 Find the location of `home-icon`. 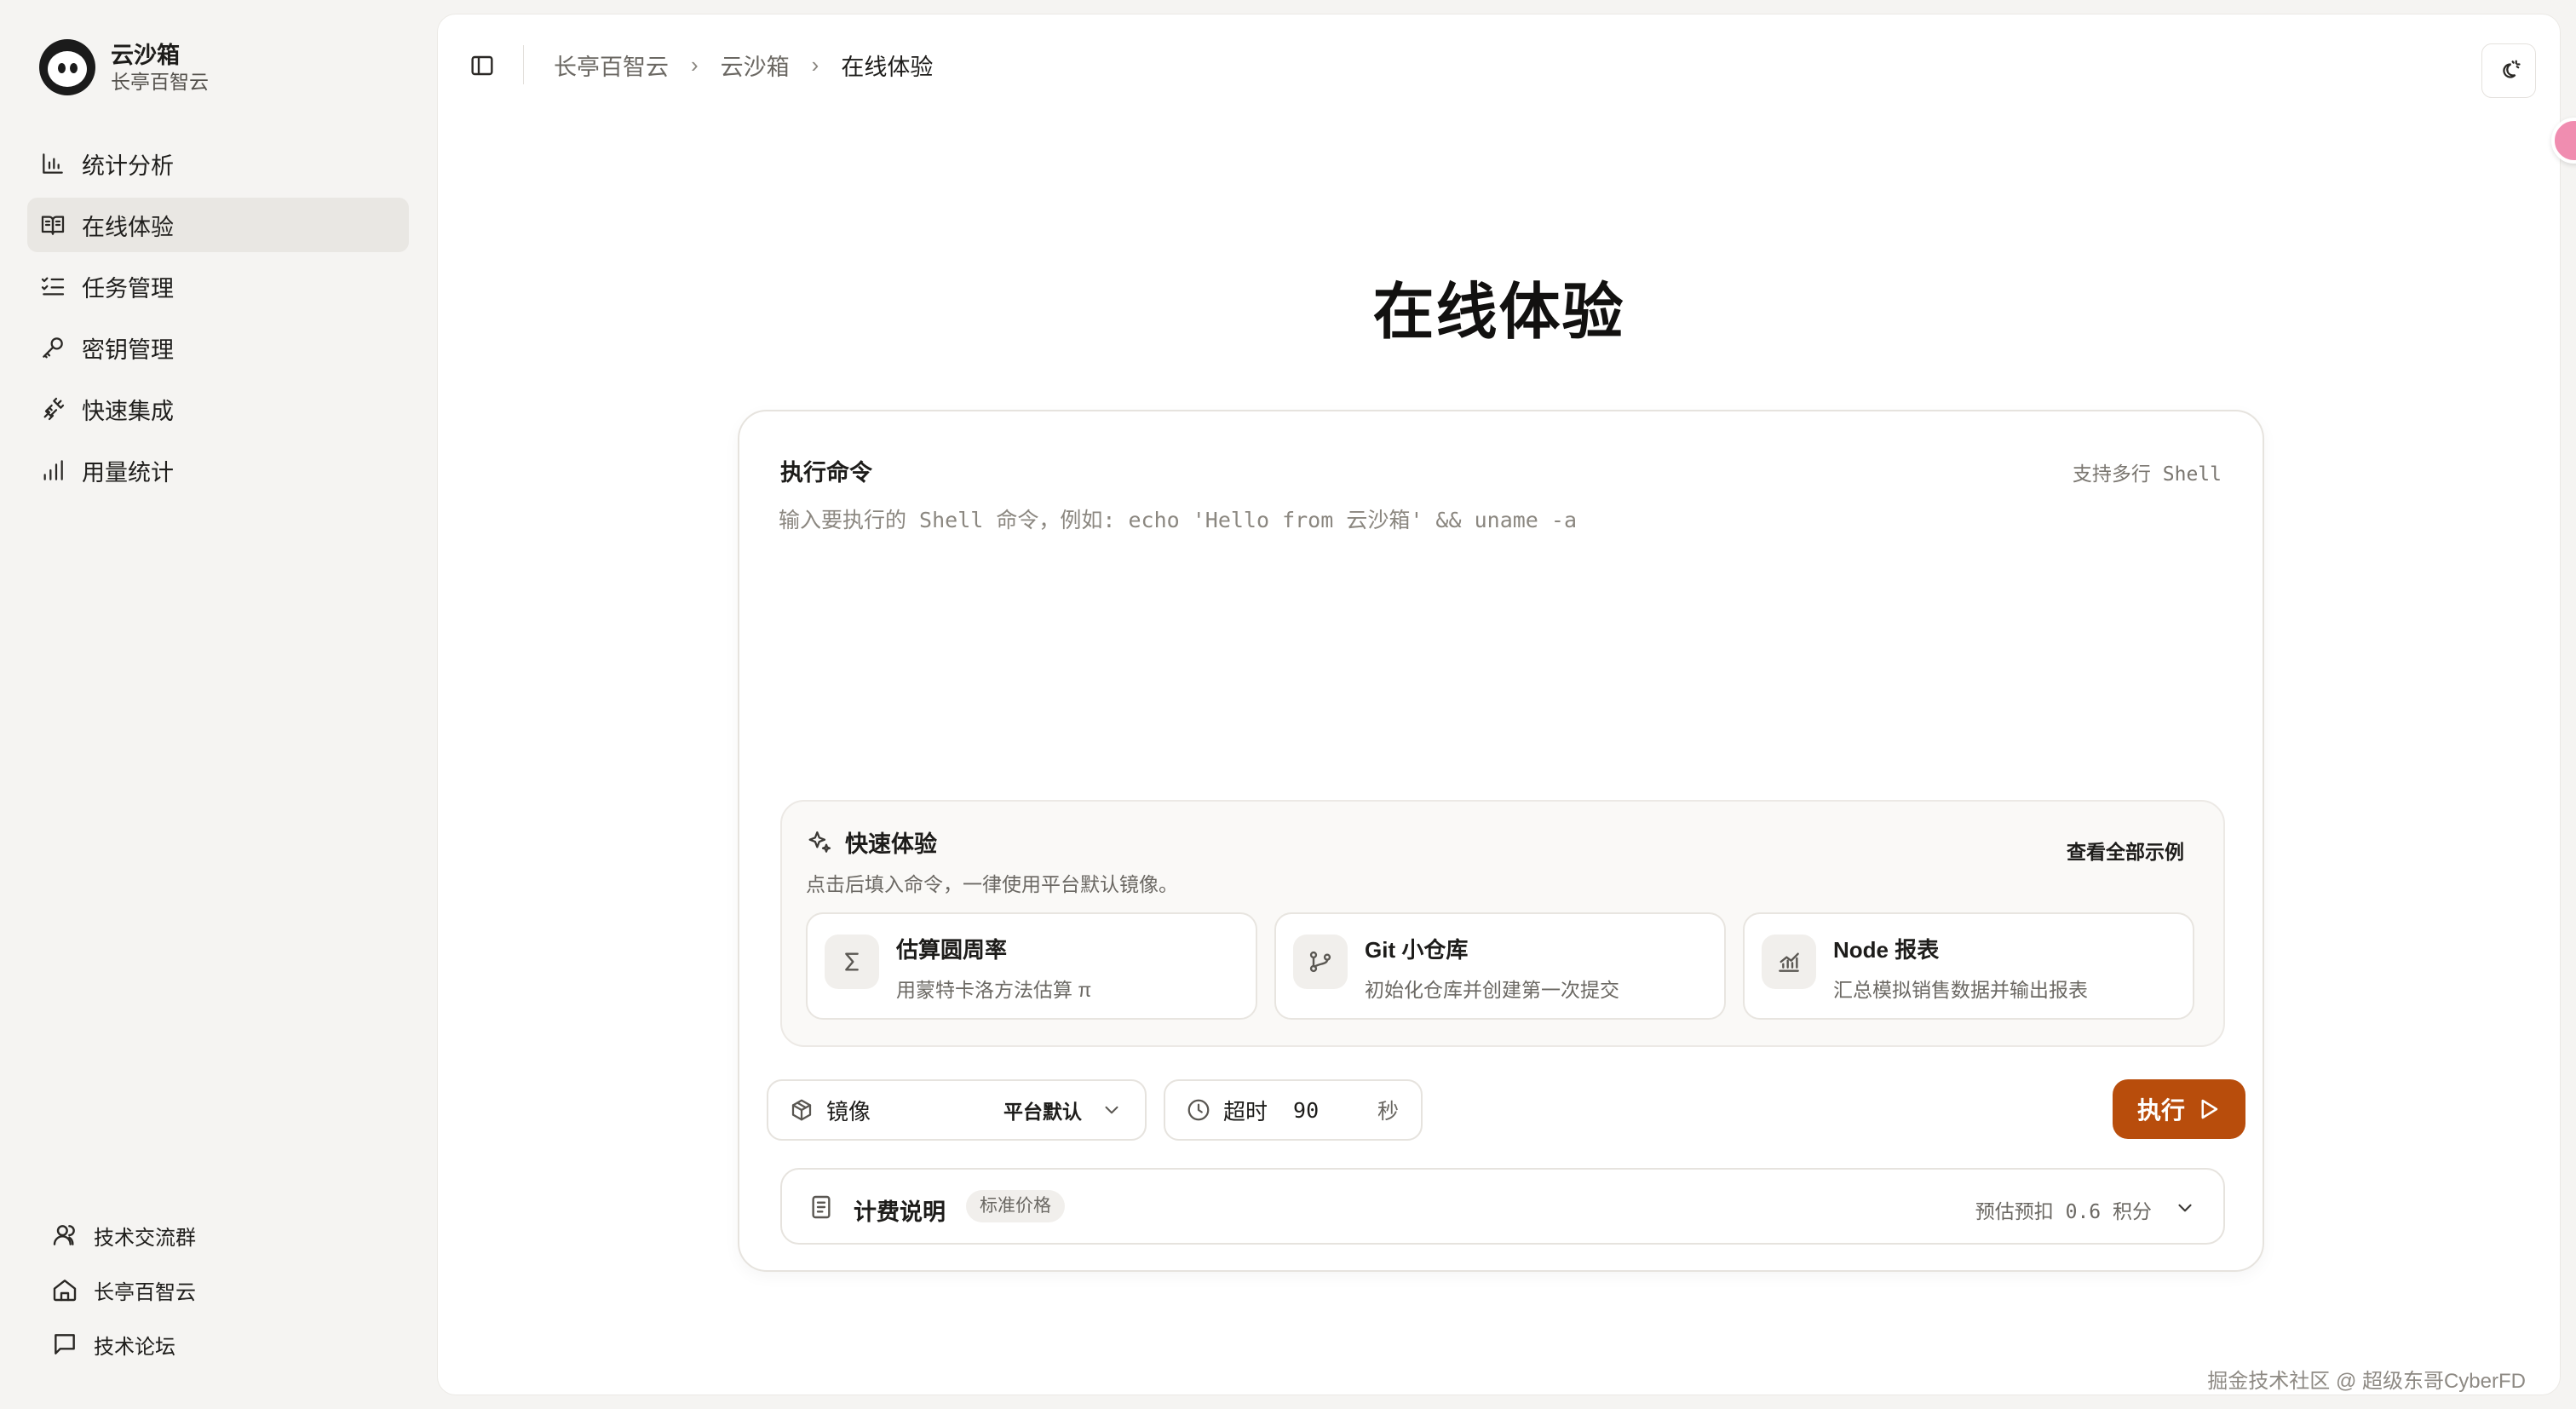

home-icon is located at coordinates (65, 1291).